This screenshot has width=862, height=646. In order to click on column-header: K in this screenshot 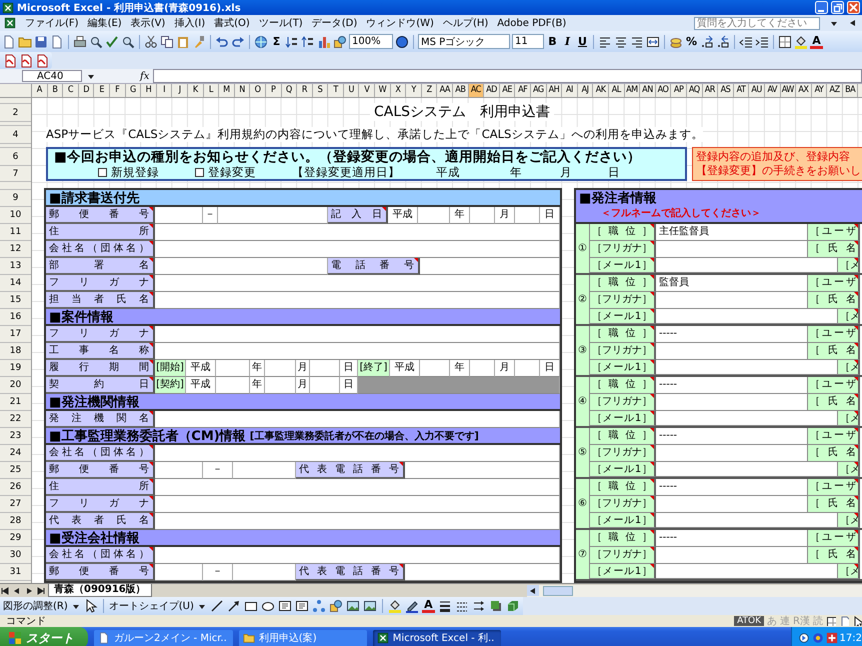, I will do `click(196, 90)`.